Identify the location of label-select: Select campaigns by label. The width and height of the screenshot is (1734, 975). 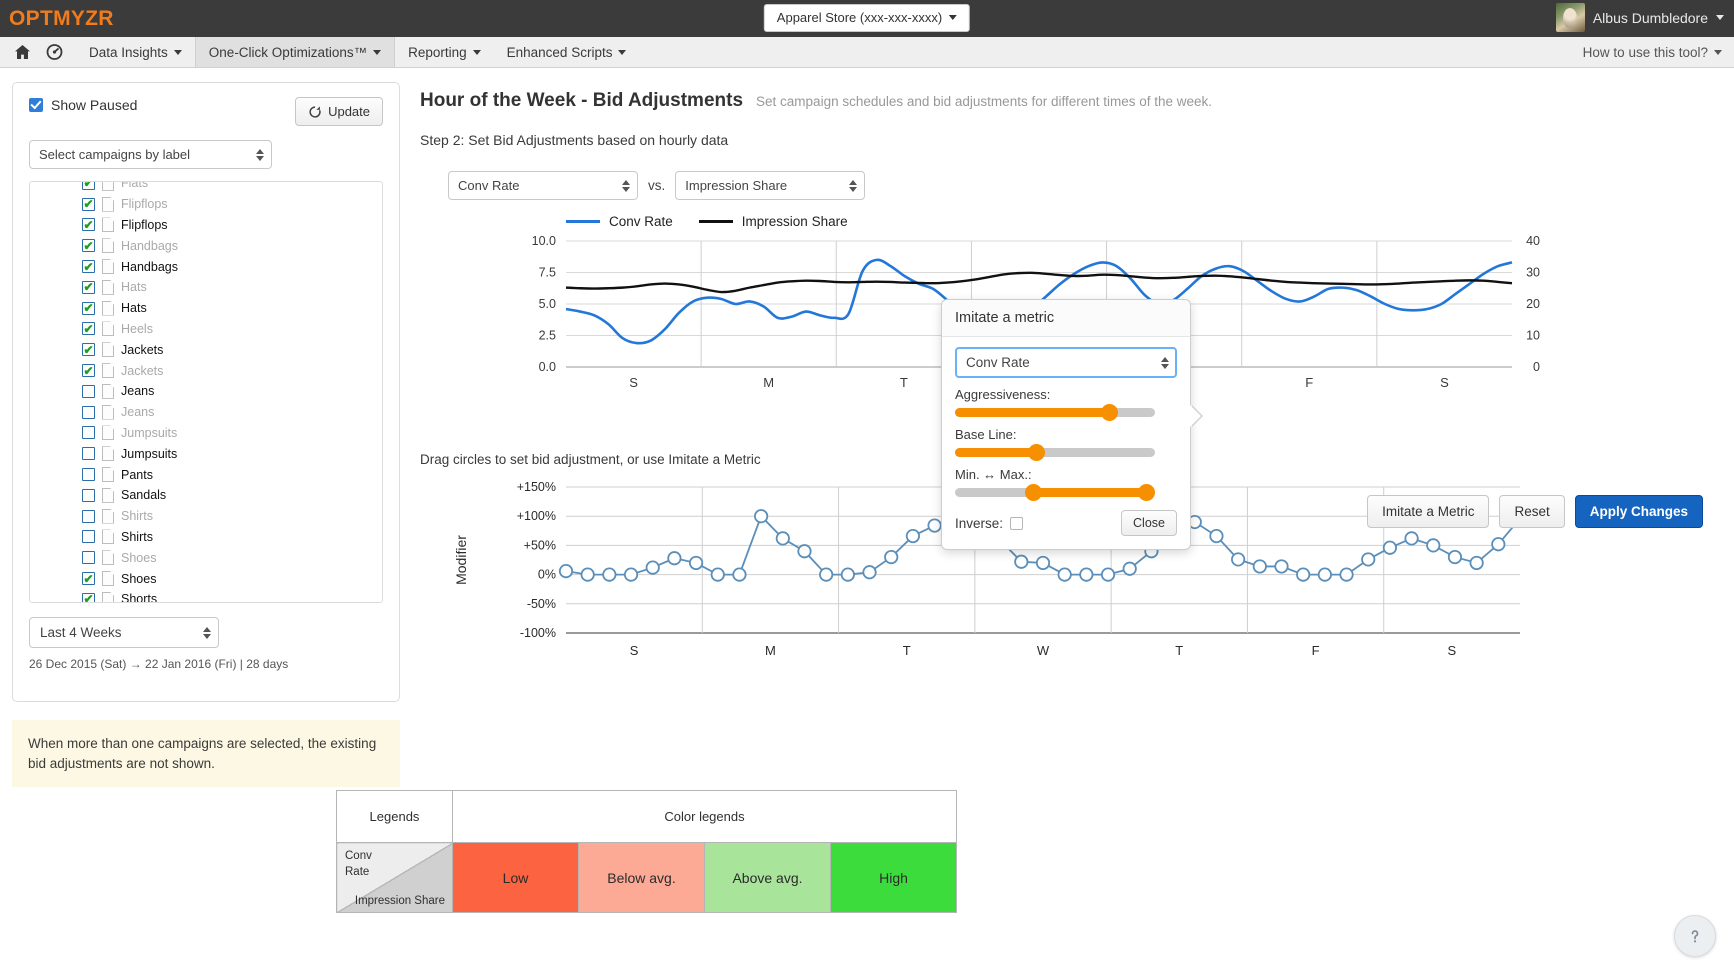
(150, 154).